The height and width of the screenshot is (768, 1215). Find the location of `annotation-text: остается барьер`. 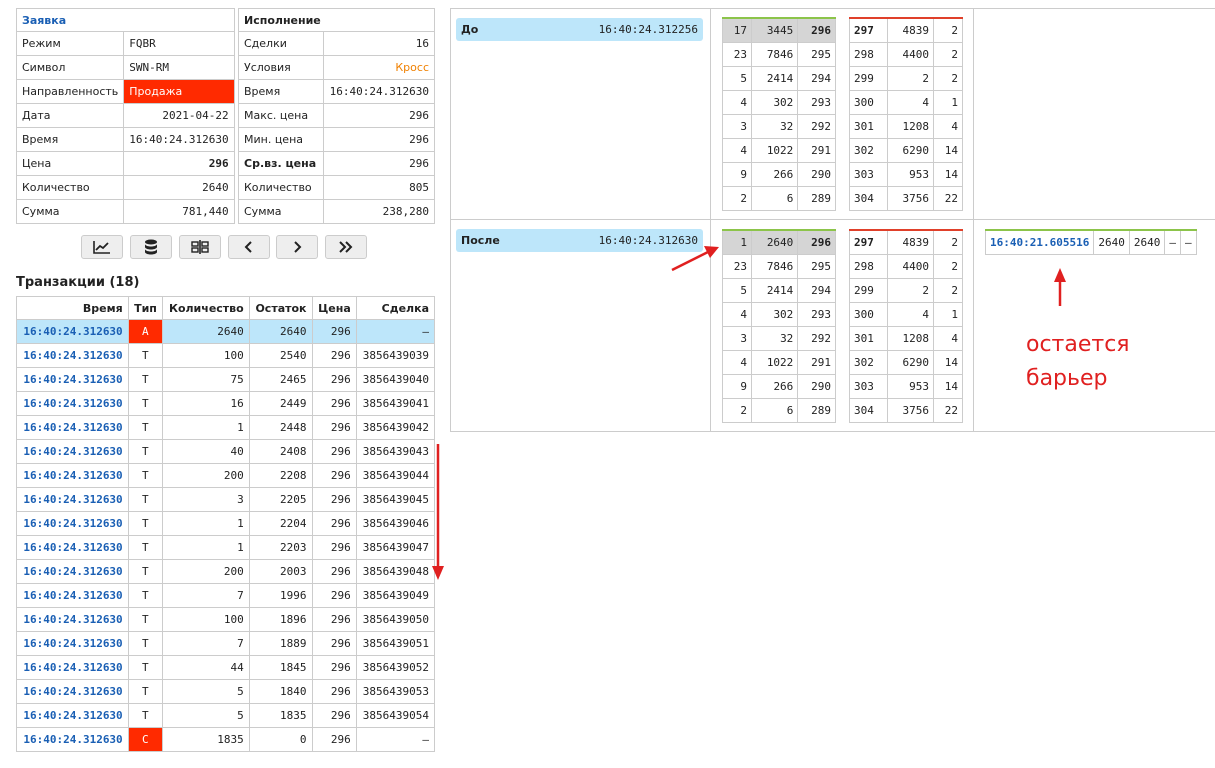

annotation-text: остается барьер is located at coordinates (1078, 362).